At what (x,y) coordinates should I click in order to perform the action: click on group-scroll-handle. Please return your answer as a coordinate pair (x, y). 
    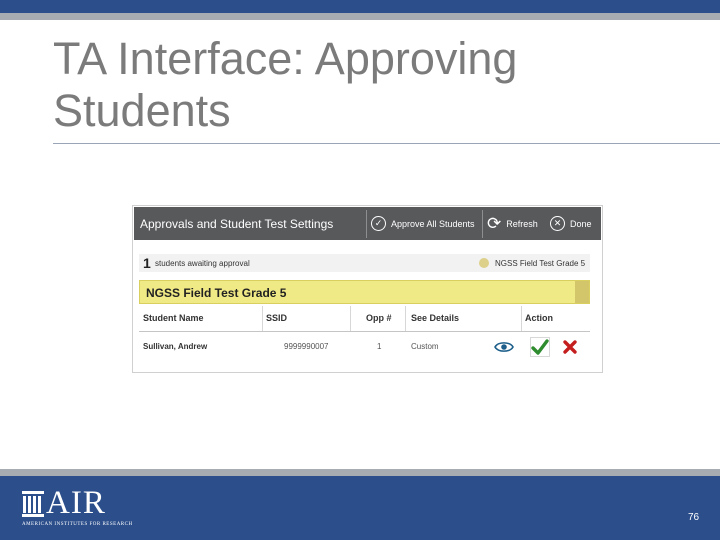
    Looking at the image, I should click on (582, 292).